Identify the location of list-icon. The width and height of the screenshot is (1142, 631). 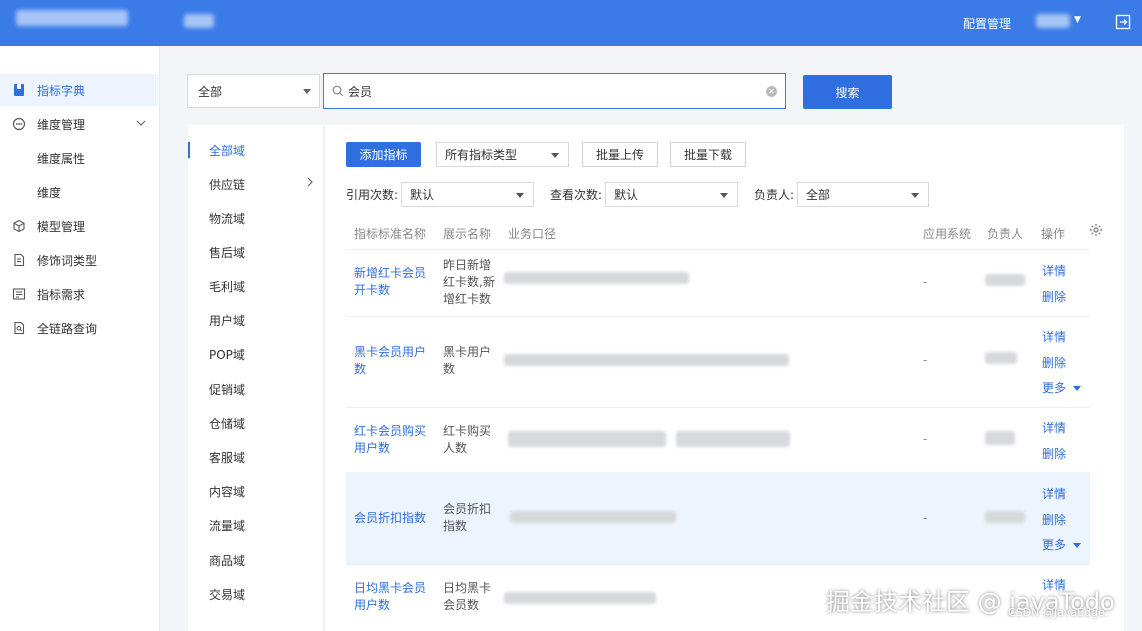
(19, 294).